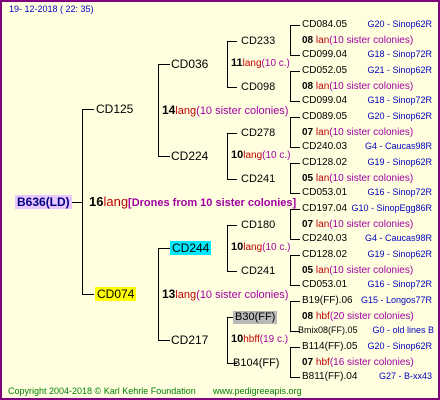  I want to click on drone-info: 13lang(10 sister colonies), so click(225, 294).